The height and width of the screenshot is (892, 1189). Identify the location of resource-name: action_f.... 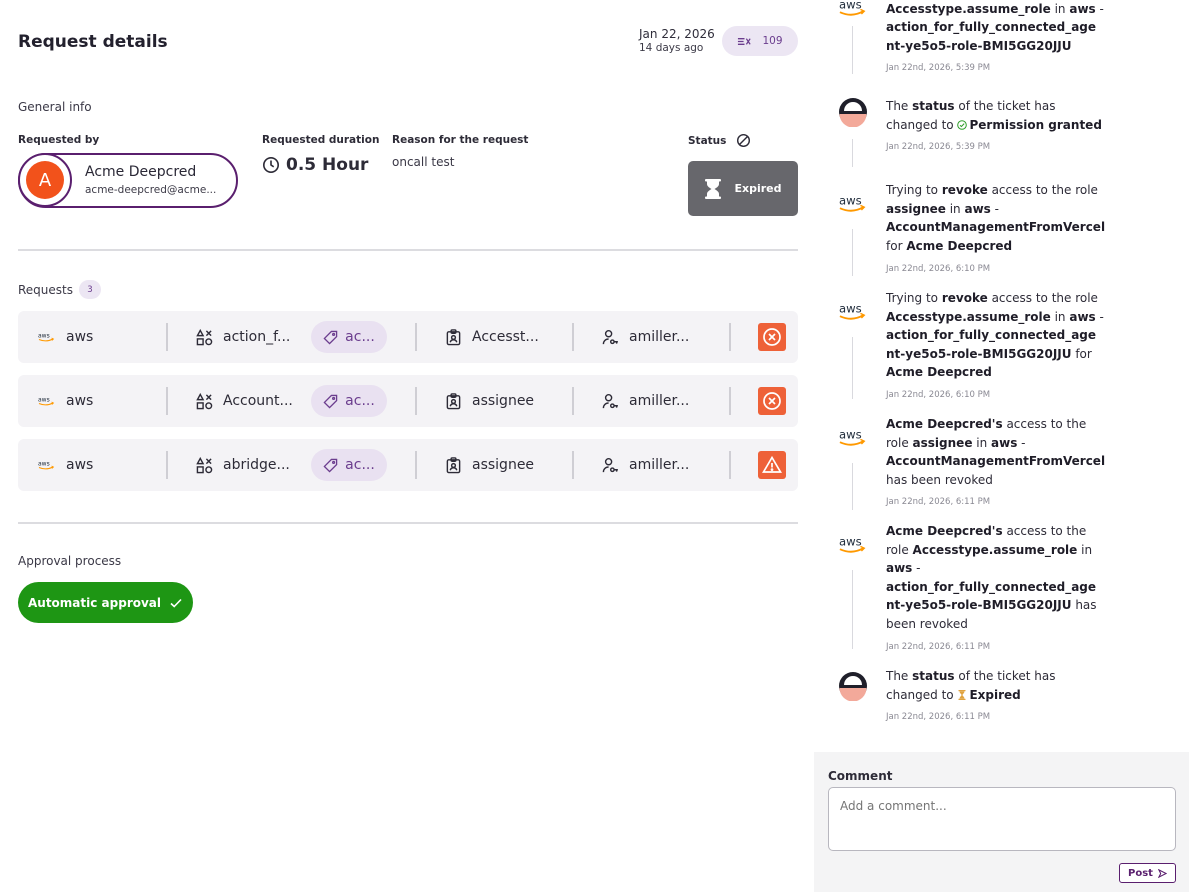
(257, 337).